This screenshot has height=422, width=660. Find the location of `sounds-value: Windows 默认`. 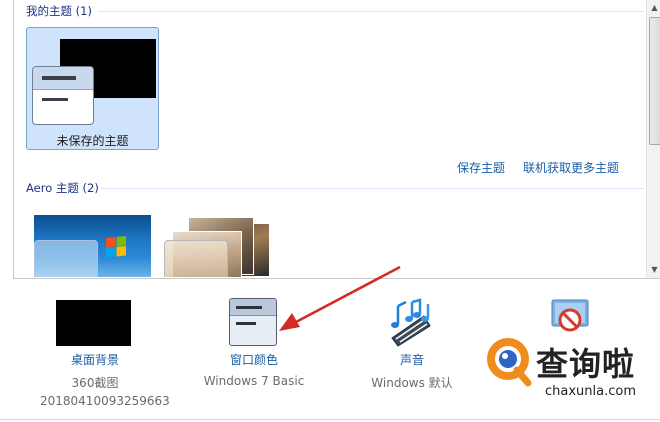

sounds-value: Windows 默认 is located at coordinates (412, 383).